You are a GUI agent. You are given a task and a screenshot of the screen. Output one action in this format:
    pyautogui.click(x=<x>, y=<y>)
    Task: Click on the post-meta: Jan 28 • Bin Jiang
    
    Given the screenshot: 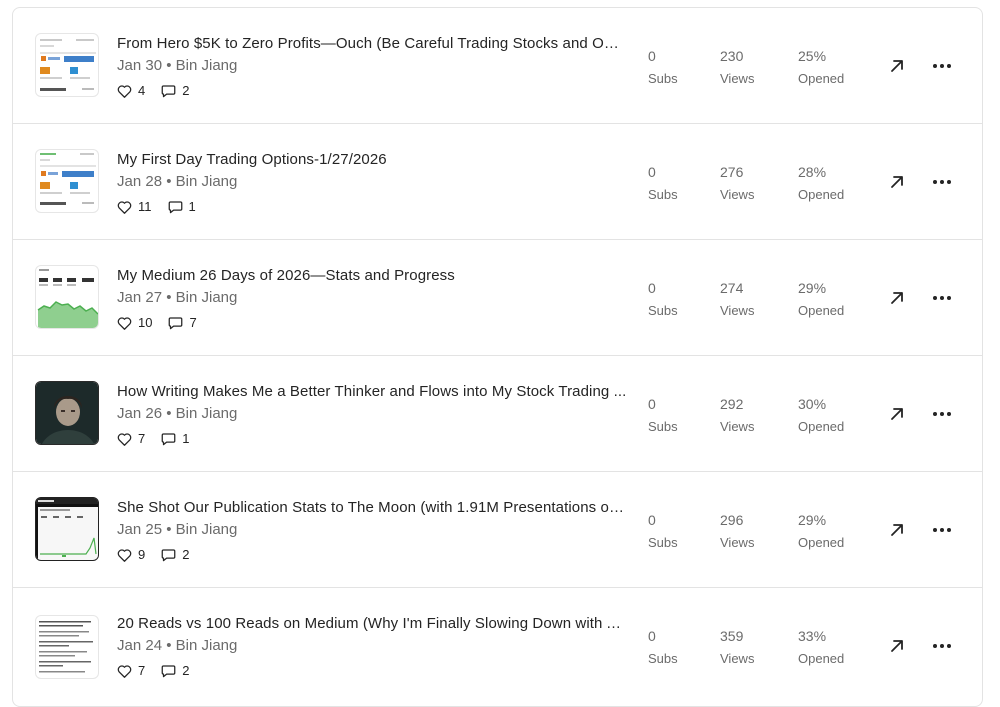 What is the action you would take?
    pyautogui.click(x=177, y=181)
    